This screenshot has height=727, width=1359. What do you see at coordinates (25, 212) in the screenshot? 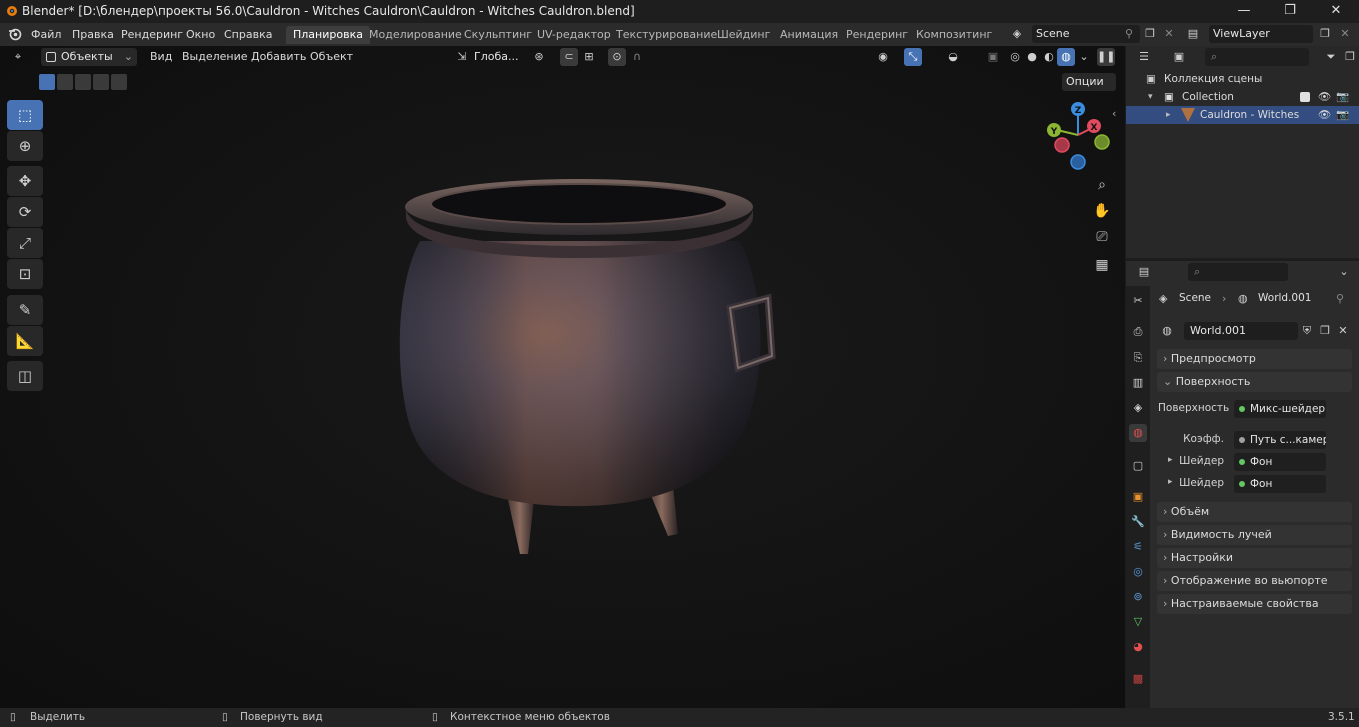
I see `rotate-tool-icon: ⟳` at bounding box center [25, 212].